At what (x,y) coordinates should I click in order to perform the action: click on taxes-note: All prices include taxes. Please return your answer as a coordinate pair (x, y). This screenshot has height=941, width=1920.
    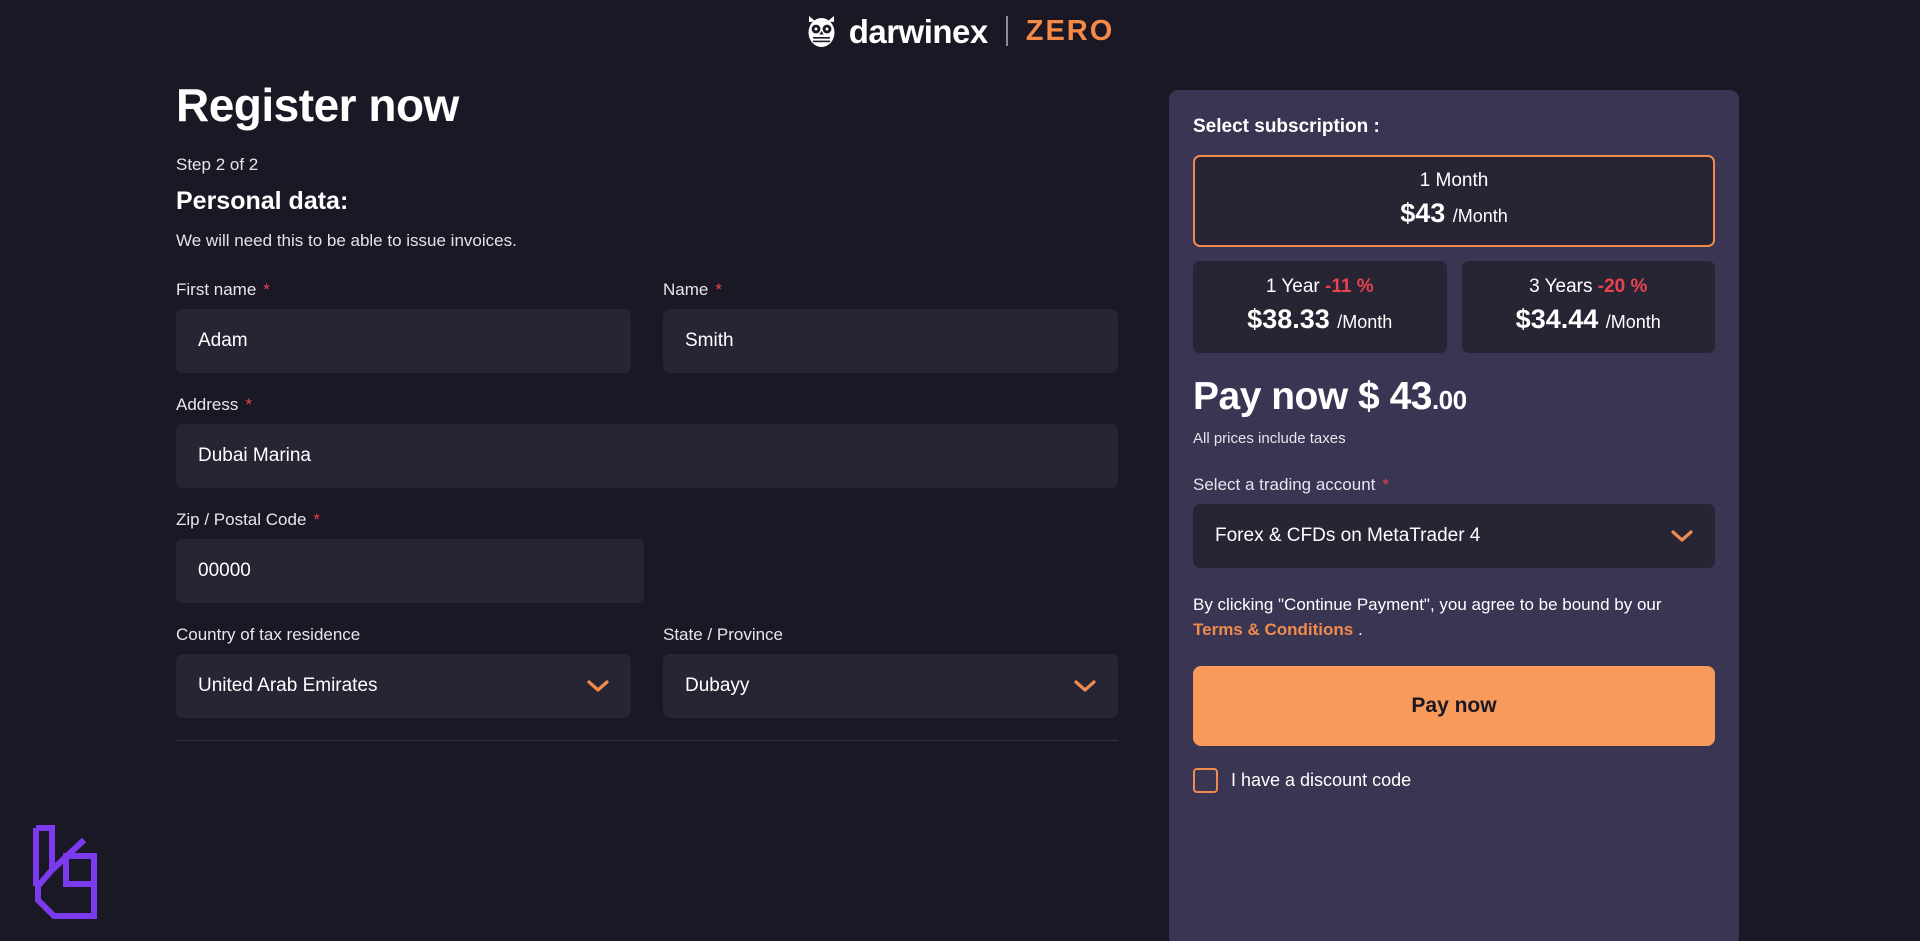
    Looking at the image, I should click on (1269, 438).